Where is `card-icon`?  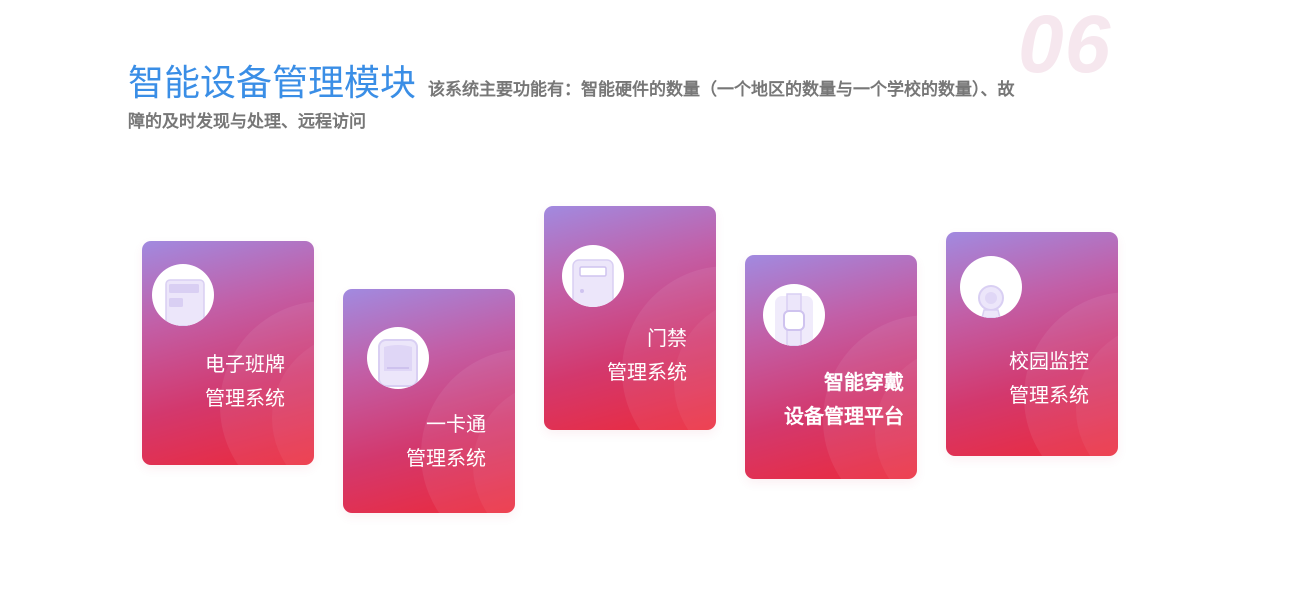 card-icon is located at coordinates (398, 358).